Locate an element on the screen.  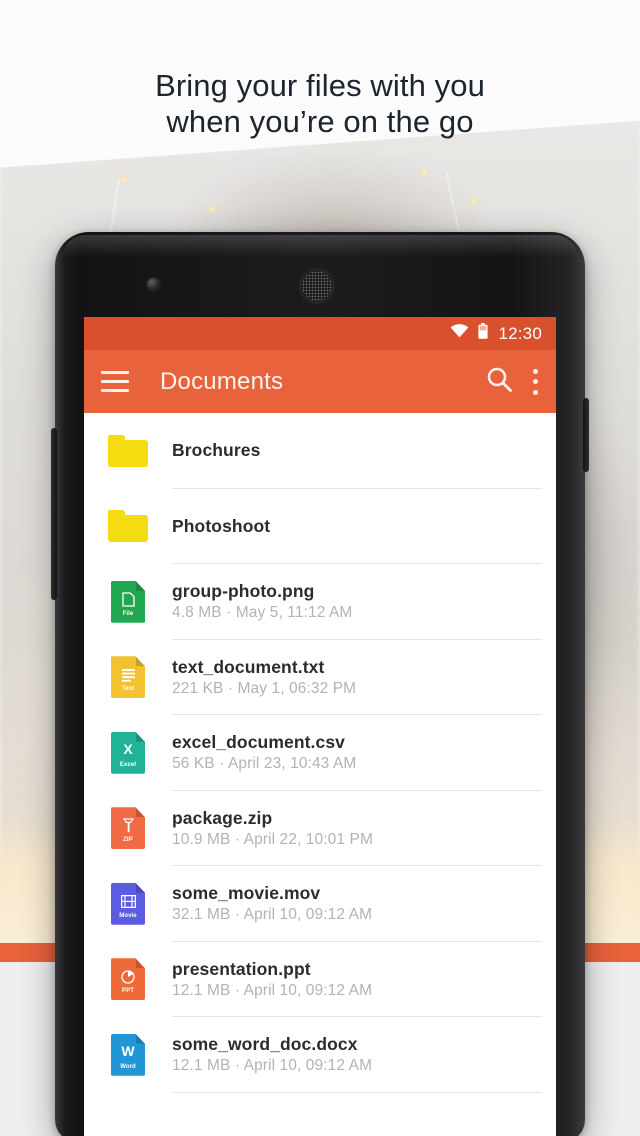
file-name: Photoshoot is located at coordinates (221, 525).